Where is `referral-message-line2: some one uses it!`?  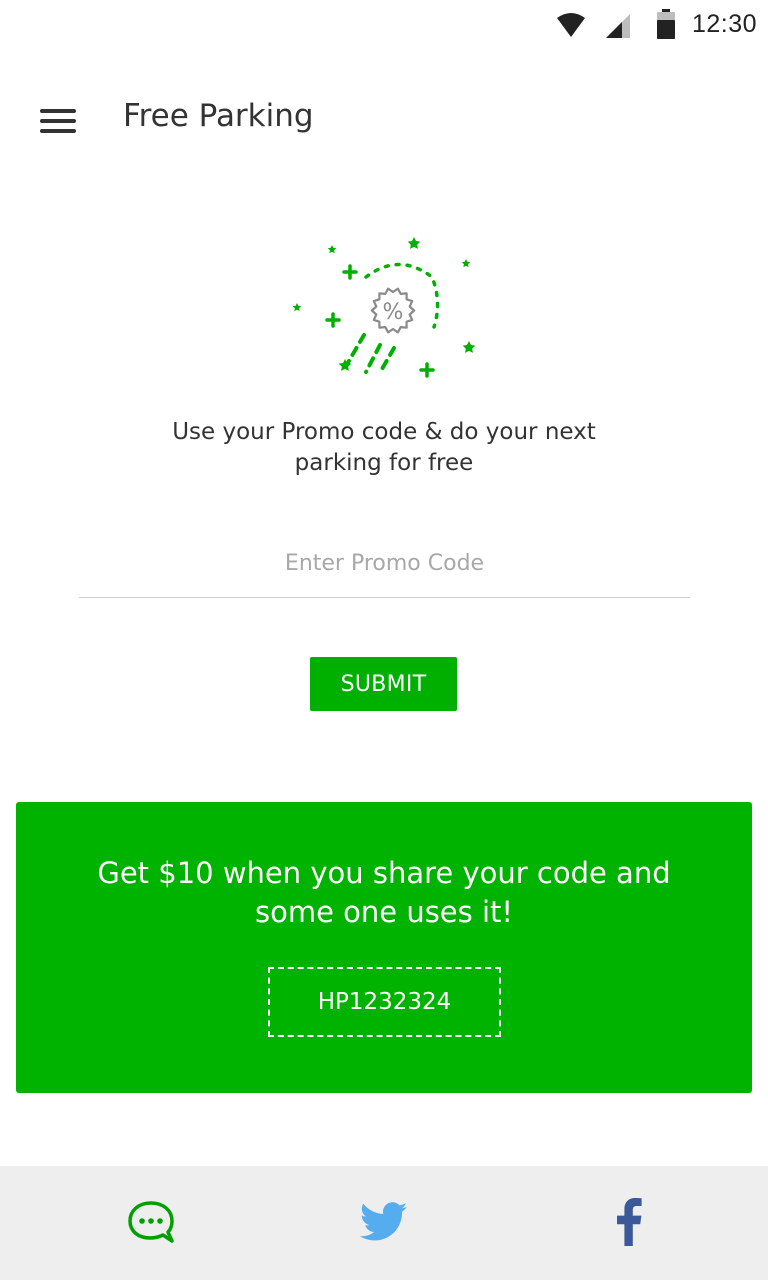
referral-message-line2: some one uses it! is located at coordinates (384, 912).